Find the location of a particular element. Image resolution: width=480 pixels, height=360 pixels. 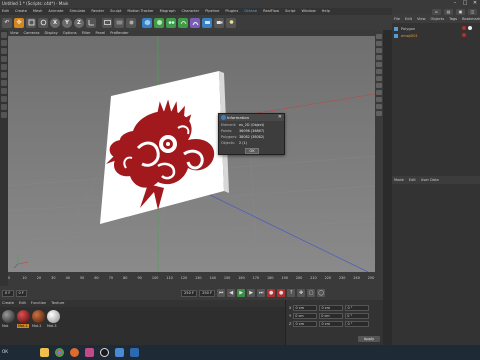

render-view-icon is located at coordinates (107, 22).